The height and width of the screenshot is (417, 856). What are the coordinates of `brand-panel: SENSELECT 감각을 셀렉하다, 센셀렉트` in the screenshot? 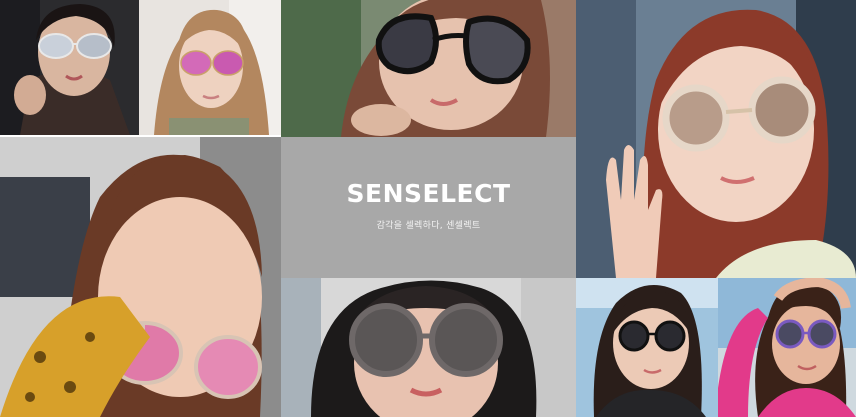 It's located at (428, 207).